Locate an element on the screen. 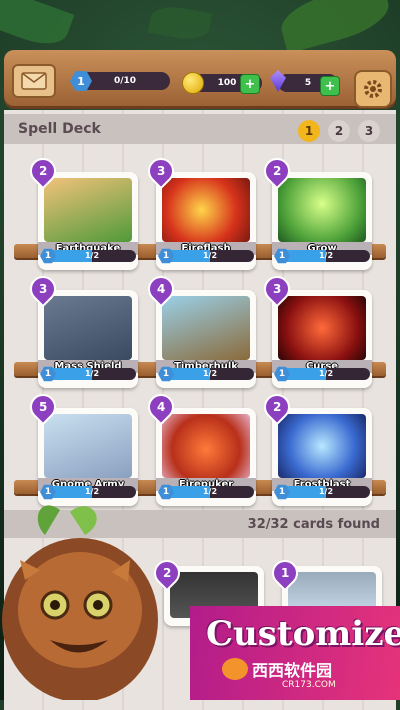 The width and height of the screenshot is (400, 710). settings-button is located at coordinates (373, 89).